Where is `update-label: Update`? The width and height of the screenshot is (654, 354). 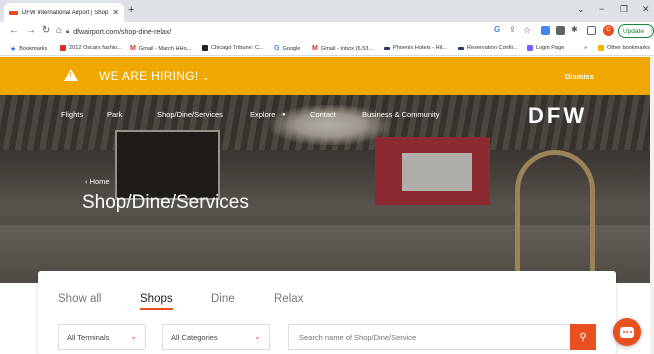
update-label: Update is located at coordinates (633, 31).